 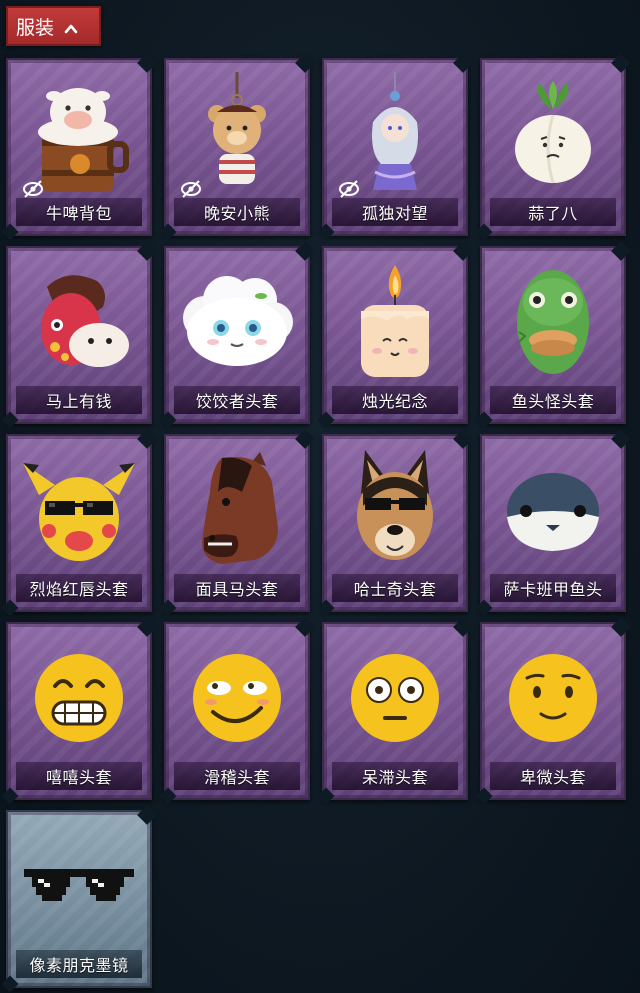 What do you see at coordinates (395, 322) in the screenshot?
I see `candle-head-icon` at bounding box center [395, 322].